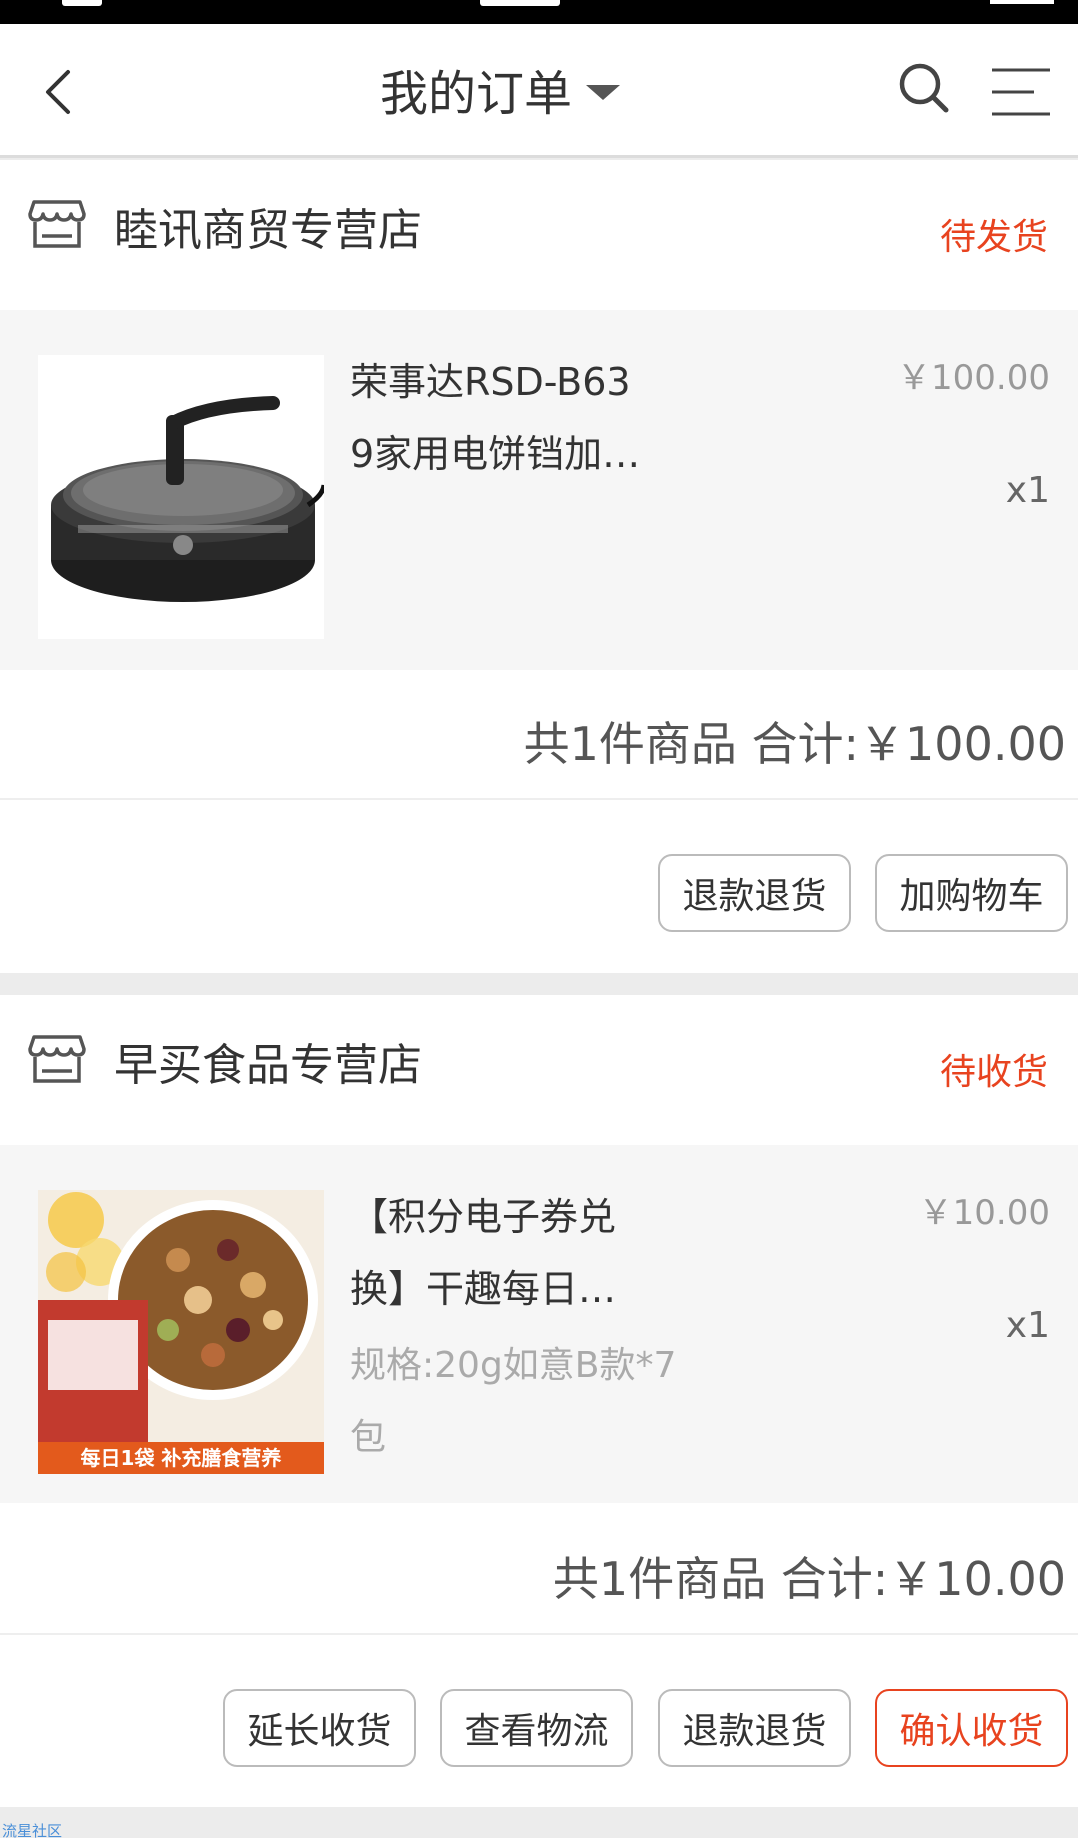 The height and width of the screenshot is (1838, 1078). I want to click on order-status: 待收货, so click(993, 1072).